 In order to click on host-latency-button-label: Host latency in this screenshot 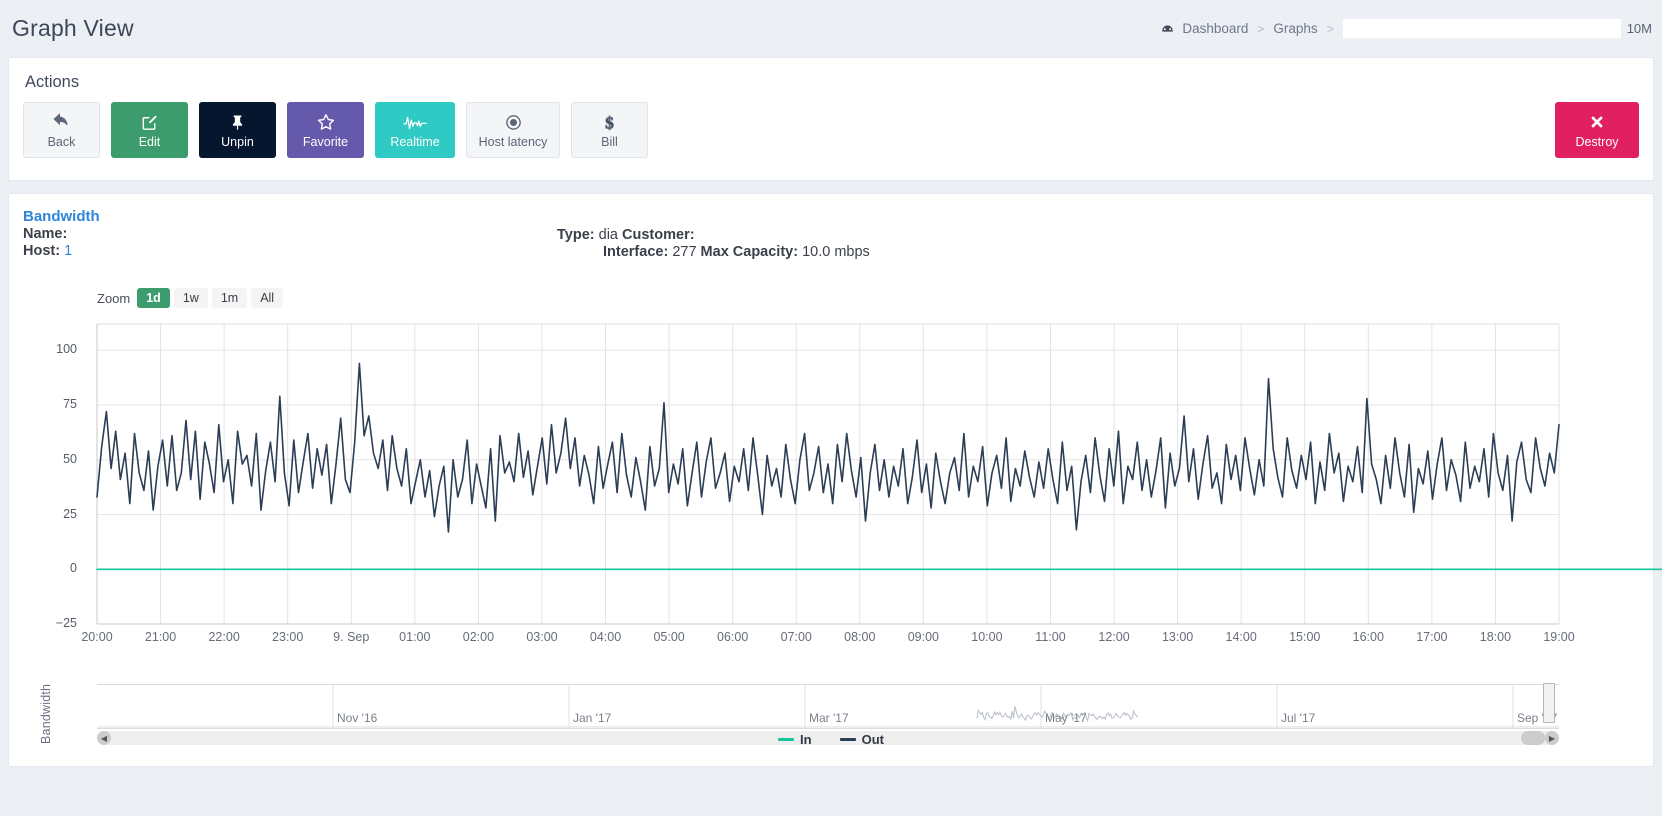, I will do `click(513, 142)`.